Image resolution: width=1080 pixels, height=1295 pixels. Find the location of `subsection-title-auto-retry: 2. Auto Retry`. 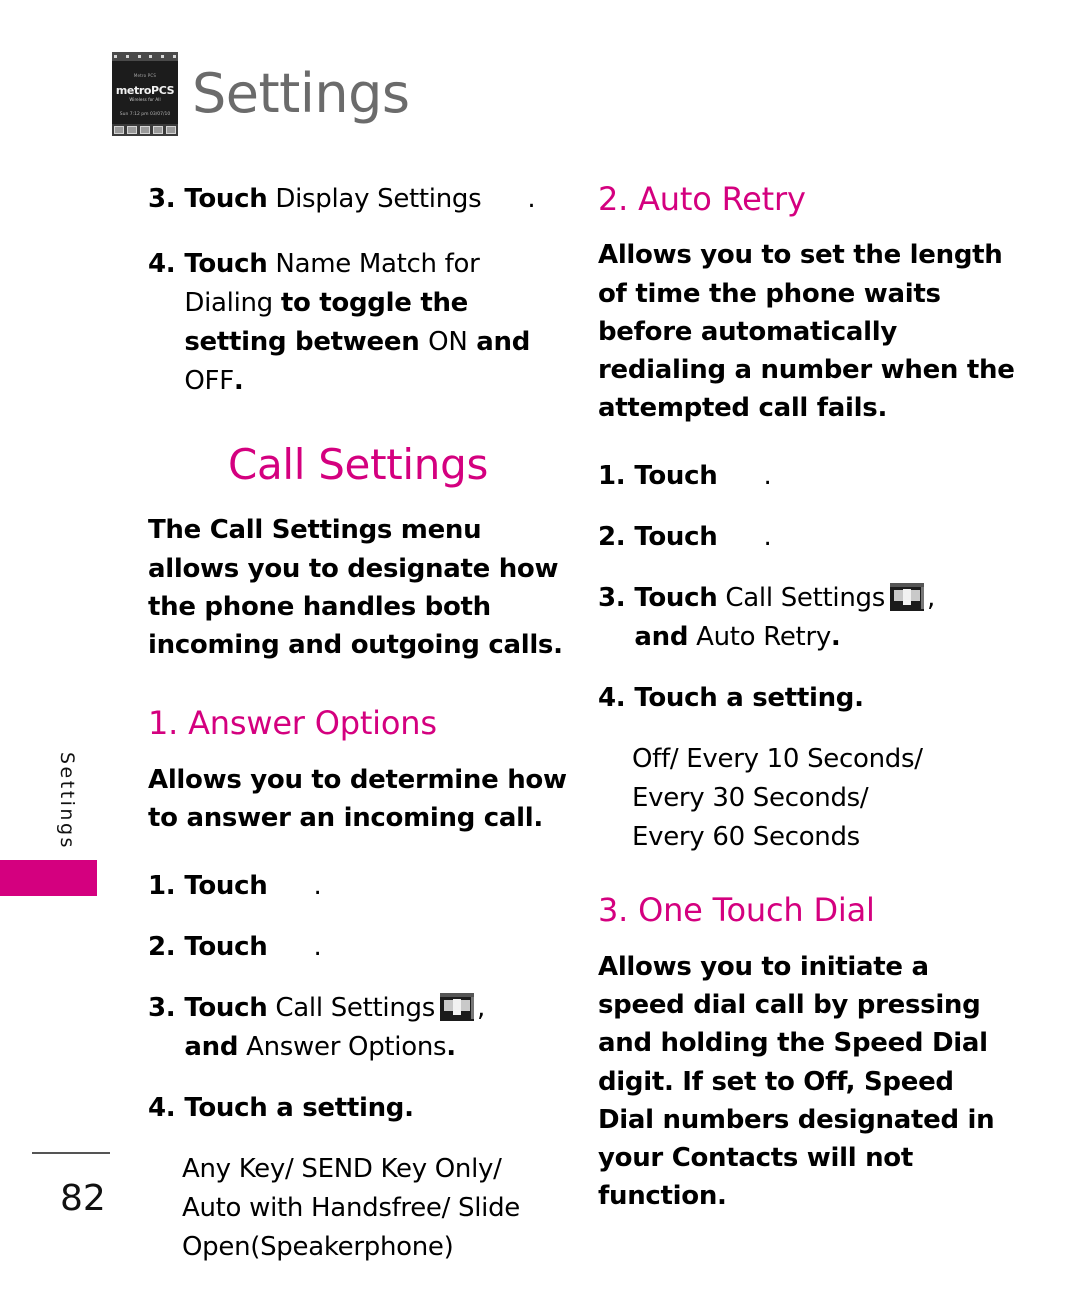

subsection-title-auto-retry: 2. Auto Retry is located at coordinates (702, 199).